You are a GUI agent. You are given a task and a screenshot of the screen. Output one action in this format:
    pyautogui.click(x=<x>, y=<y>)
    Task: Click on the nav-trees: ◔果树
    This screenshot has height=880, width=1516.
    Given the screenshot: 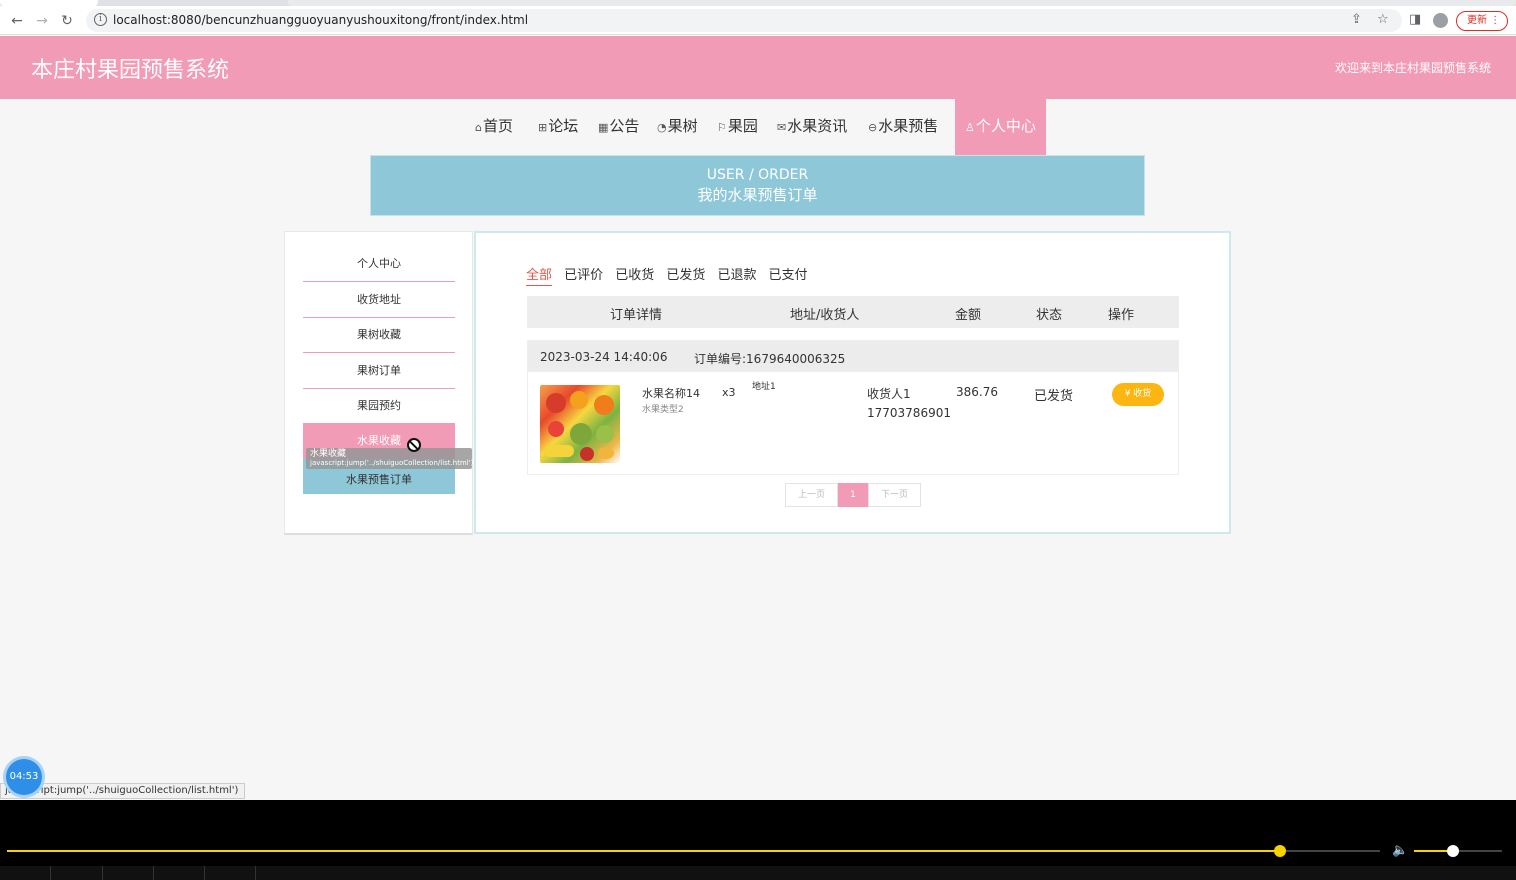 What is the action you would take?
    pyautogui.click(x=677, y=127)
    